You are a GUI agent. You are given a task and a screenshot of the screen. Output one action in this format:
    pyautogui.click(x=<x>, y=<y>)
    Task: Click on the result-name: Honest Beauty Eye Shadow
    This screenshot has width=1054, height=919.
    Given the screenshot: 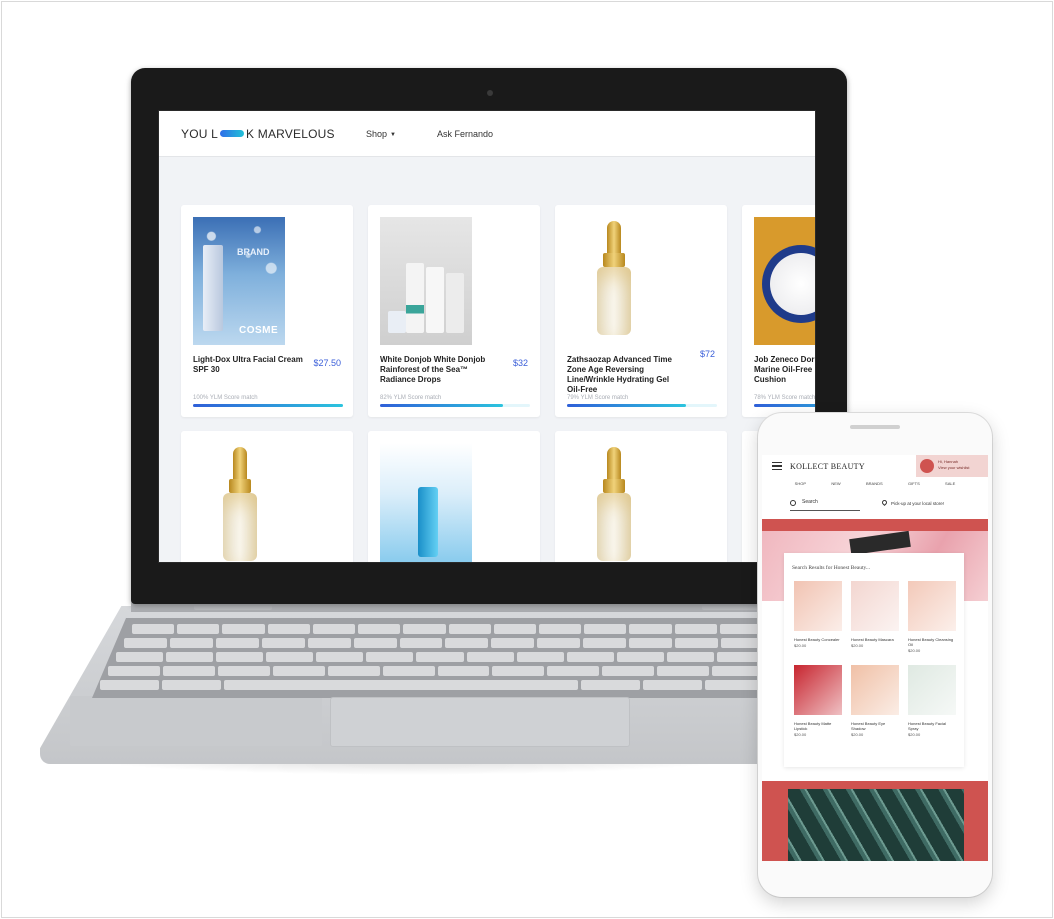 What is the action you would take?
    pyautogui.click(x=868, y=726)
    